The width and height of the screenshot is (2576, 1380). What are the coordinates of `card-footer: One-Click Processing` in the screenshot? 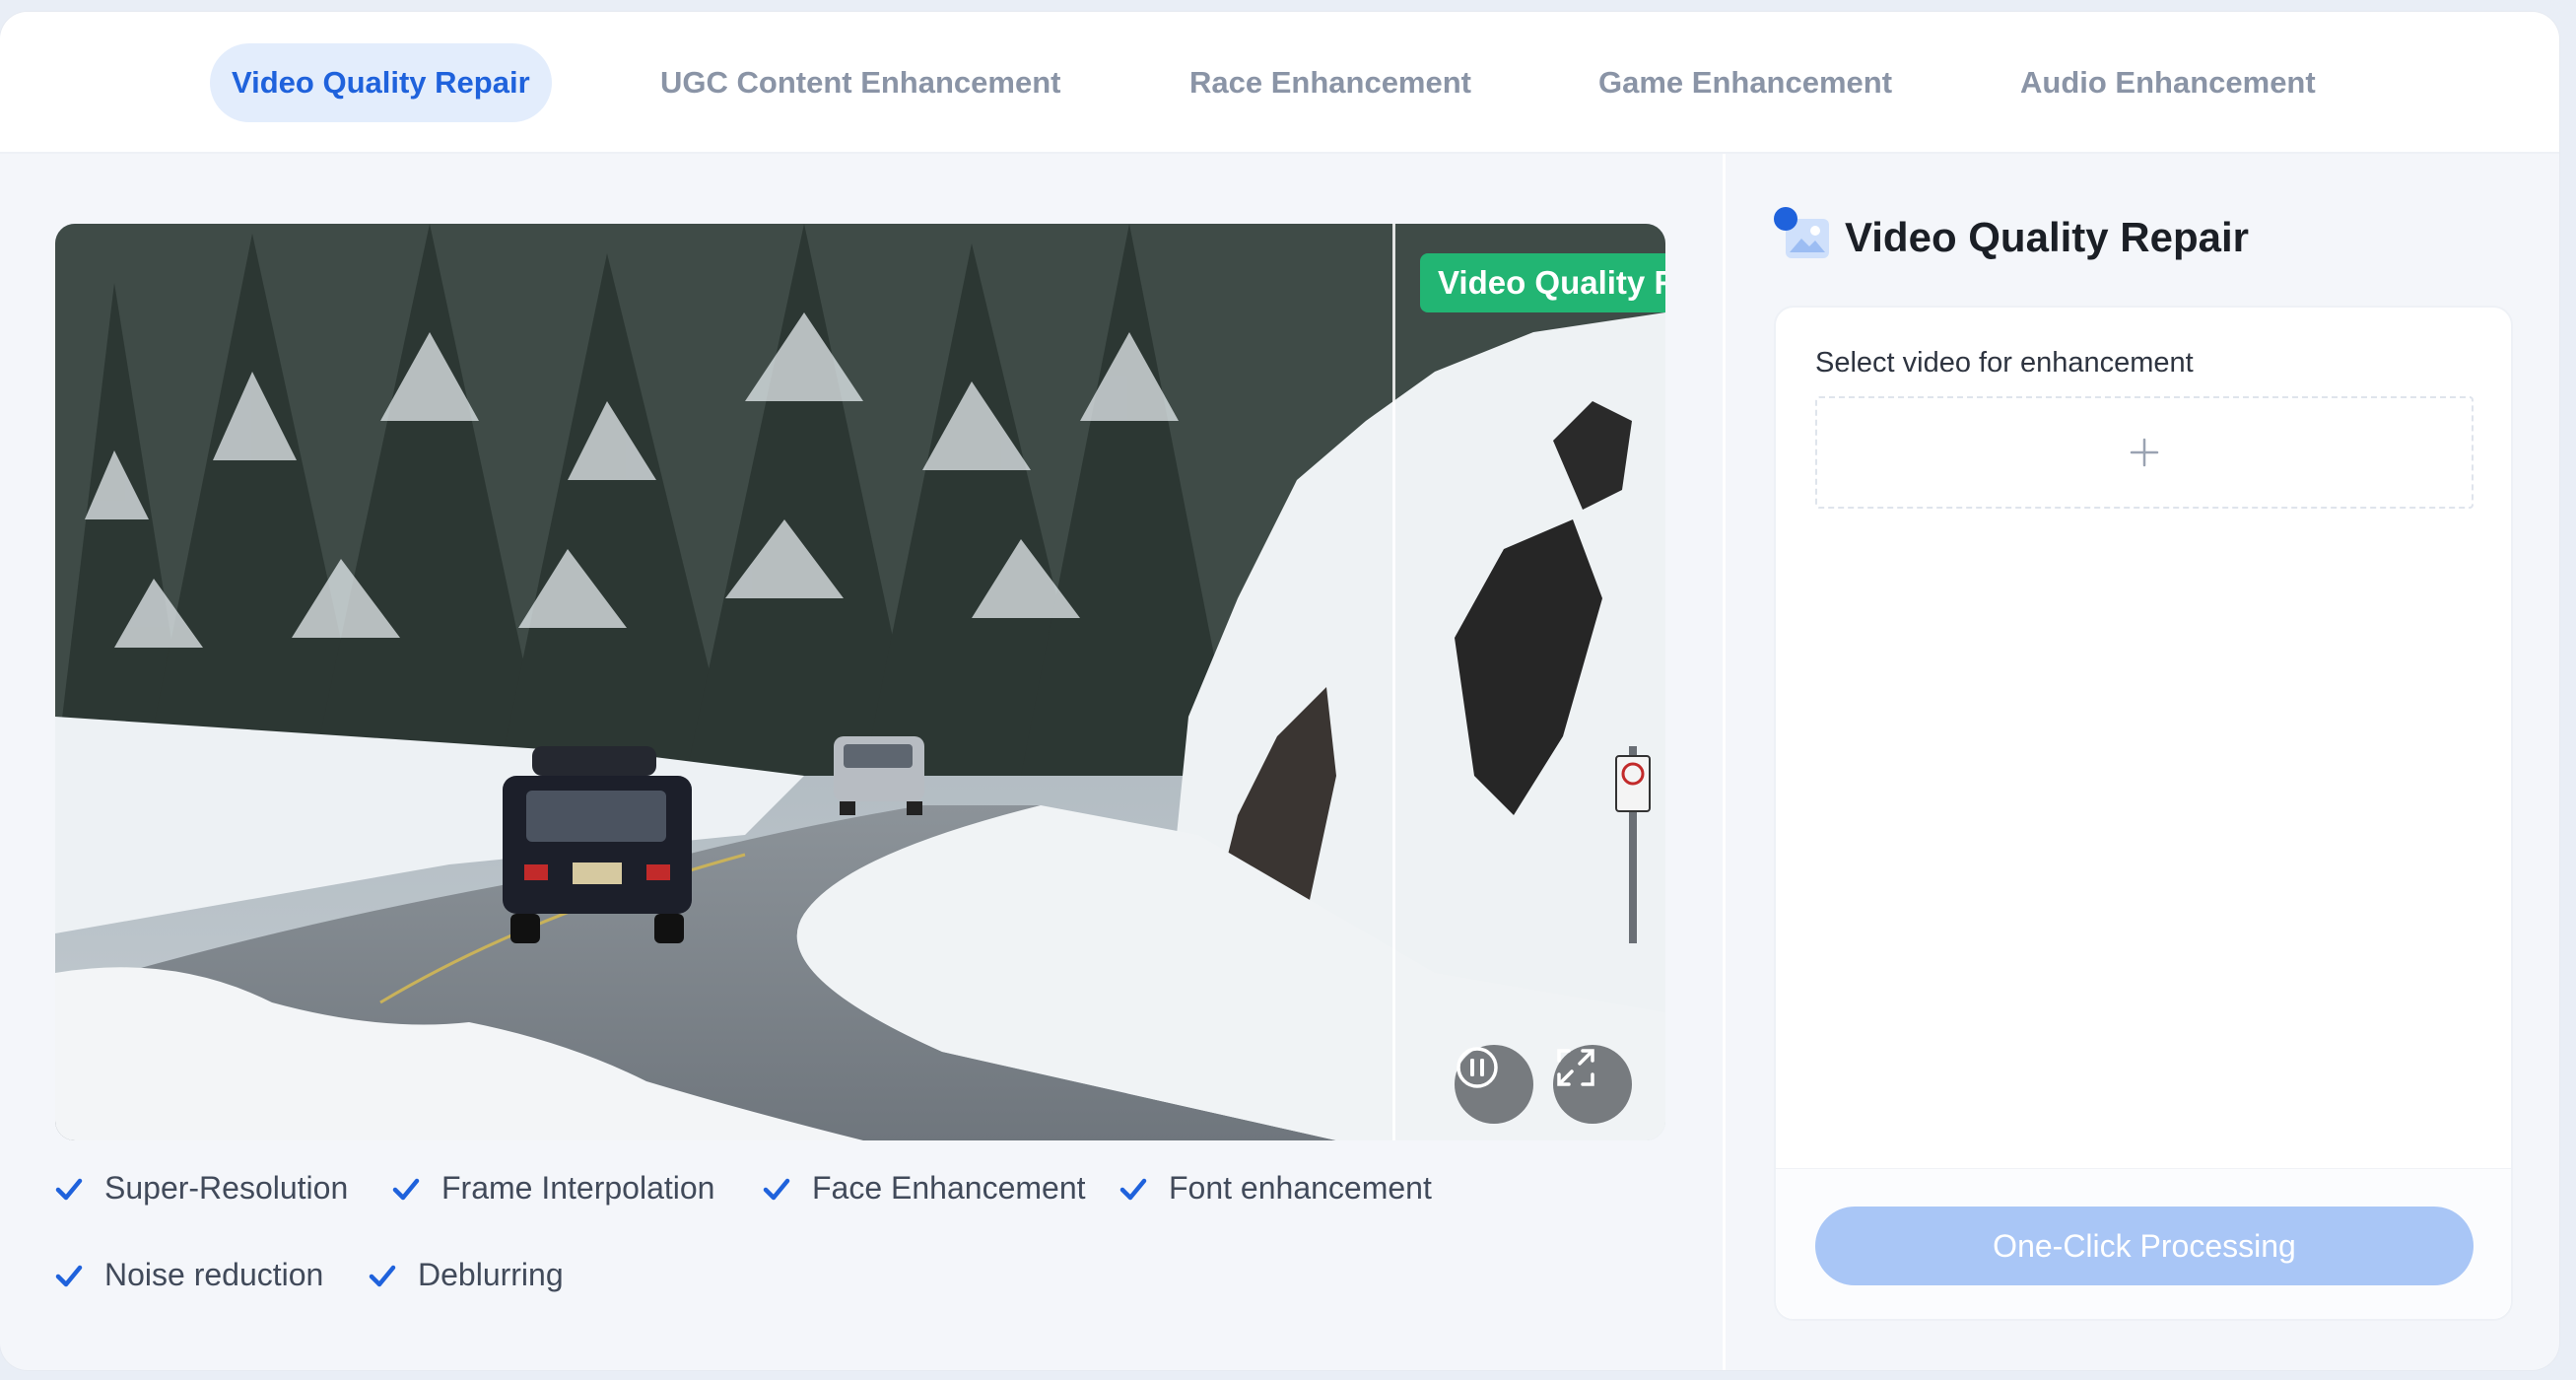 It's located at (2143, 1243).